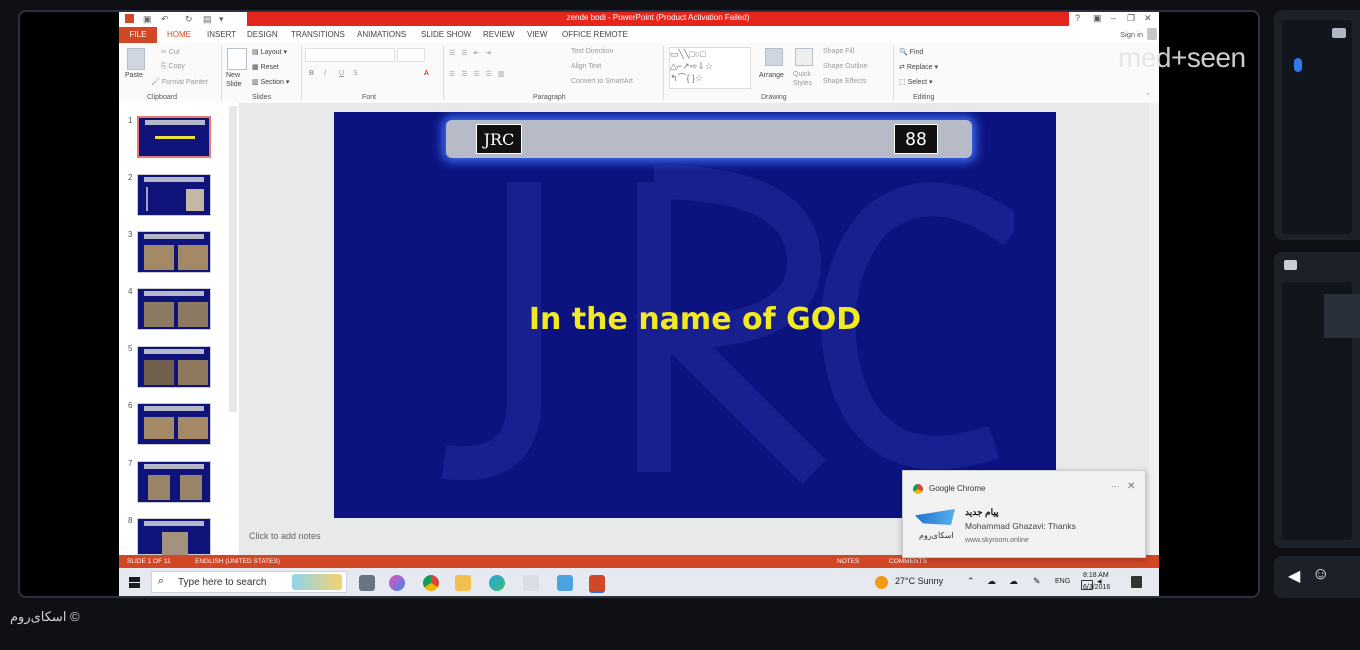 The height and width of the screenshot is (650, 1360). What do you see at coordinates (207, 19) in the screenshot?
I see `start-from-beginning-icon: ▤` at bounding box center [207, 19].